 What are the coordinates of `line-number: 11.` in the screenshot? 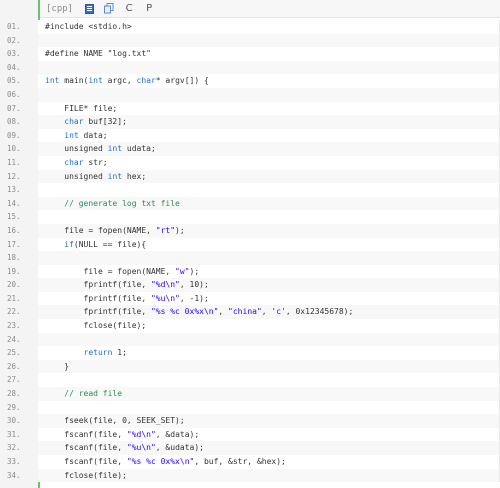 It's located at (14, 162).